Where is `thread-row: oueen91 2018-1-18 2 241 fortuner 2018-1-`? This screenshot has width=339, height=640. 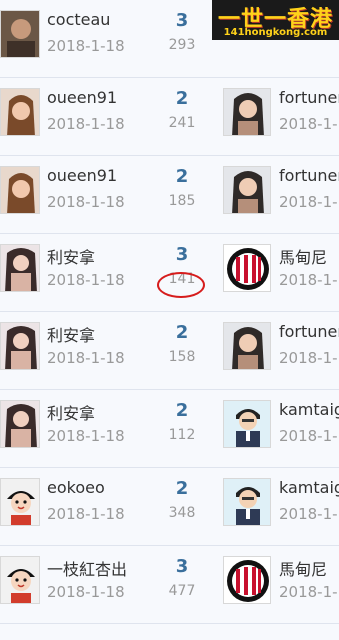
thread-row: oueen91 2018-1-18 2 241 fortuner 2018-1- is located at coordinates (169, 117).